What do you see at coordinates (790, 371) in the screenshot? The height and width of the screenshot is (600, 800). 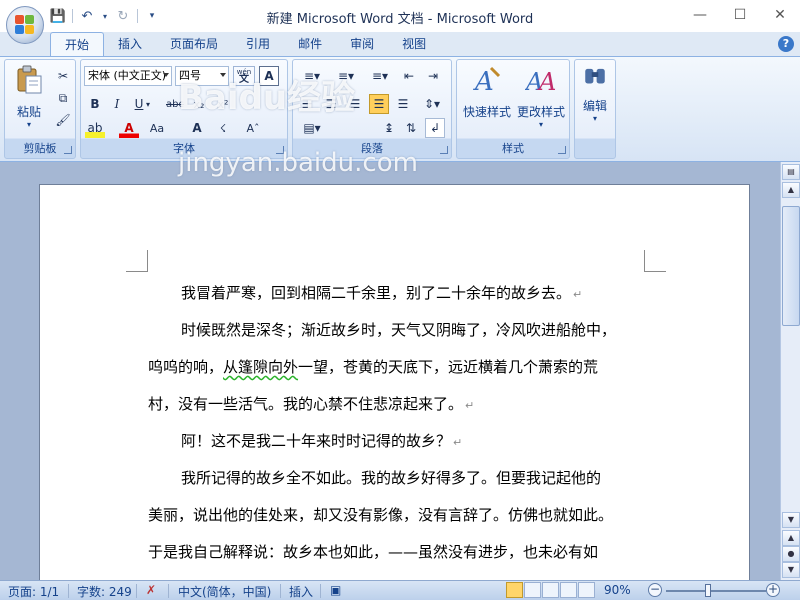 I see `vertical-scrollbar: ▤ ▲ ▼ ▲ ● ▼` at bounding box center [790, 371].